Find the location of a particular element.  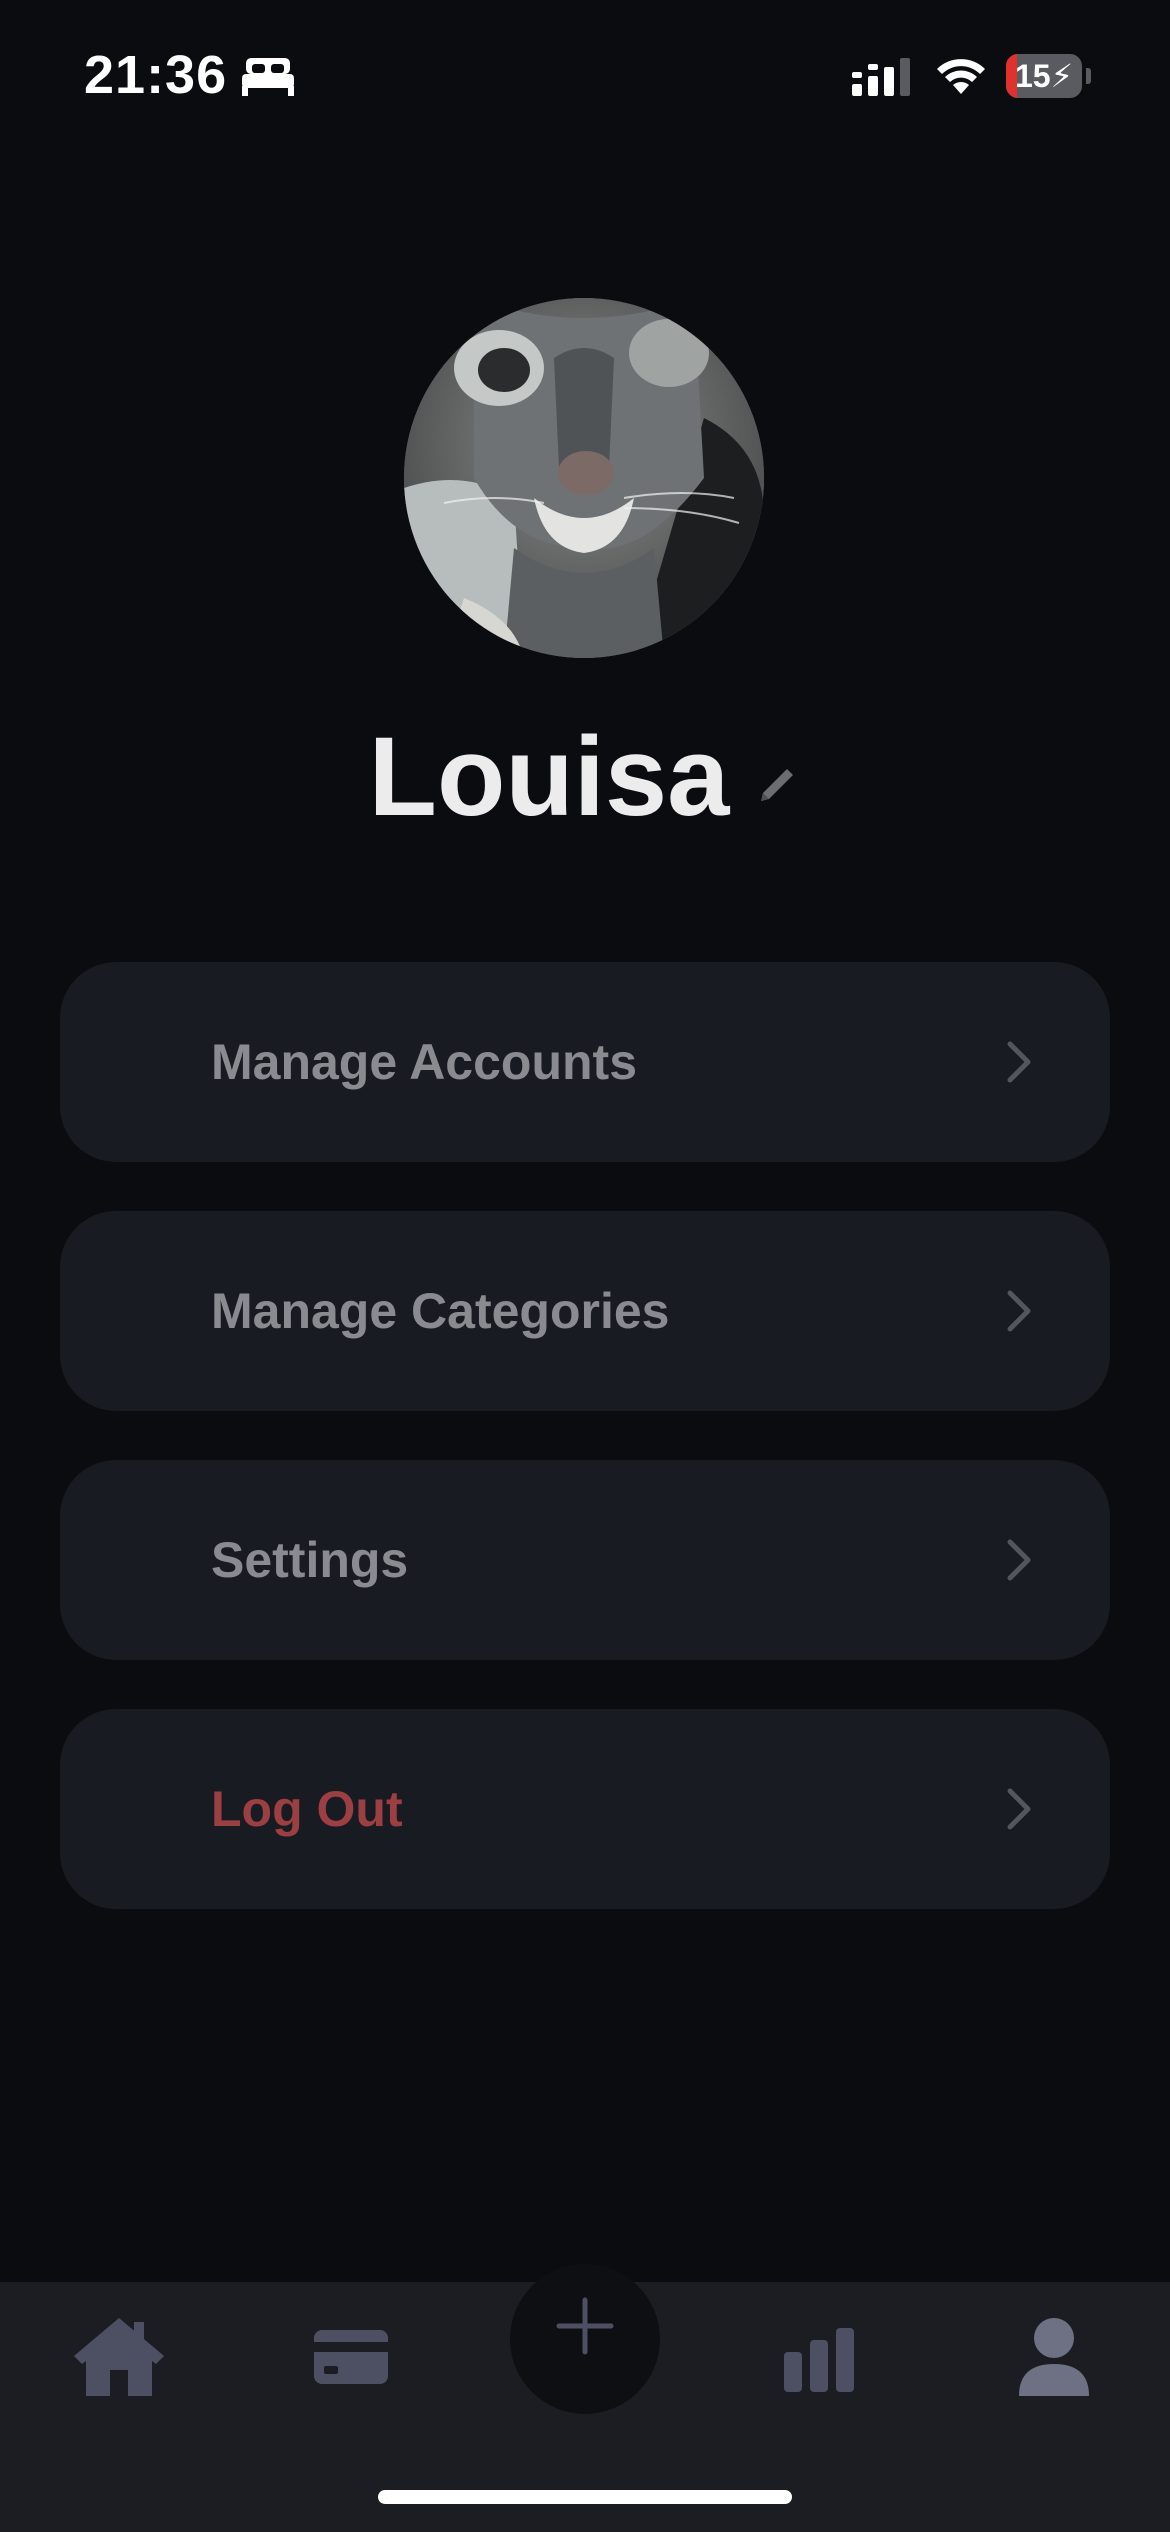

profile-icon is located at coordinates (1054, 2357).